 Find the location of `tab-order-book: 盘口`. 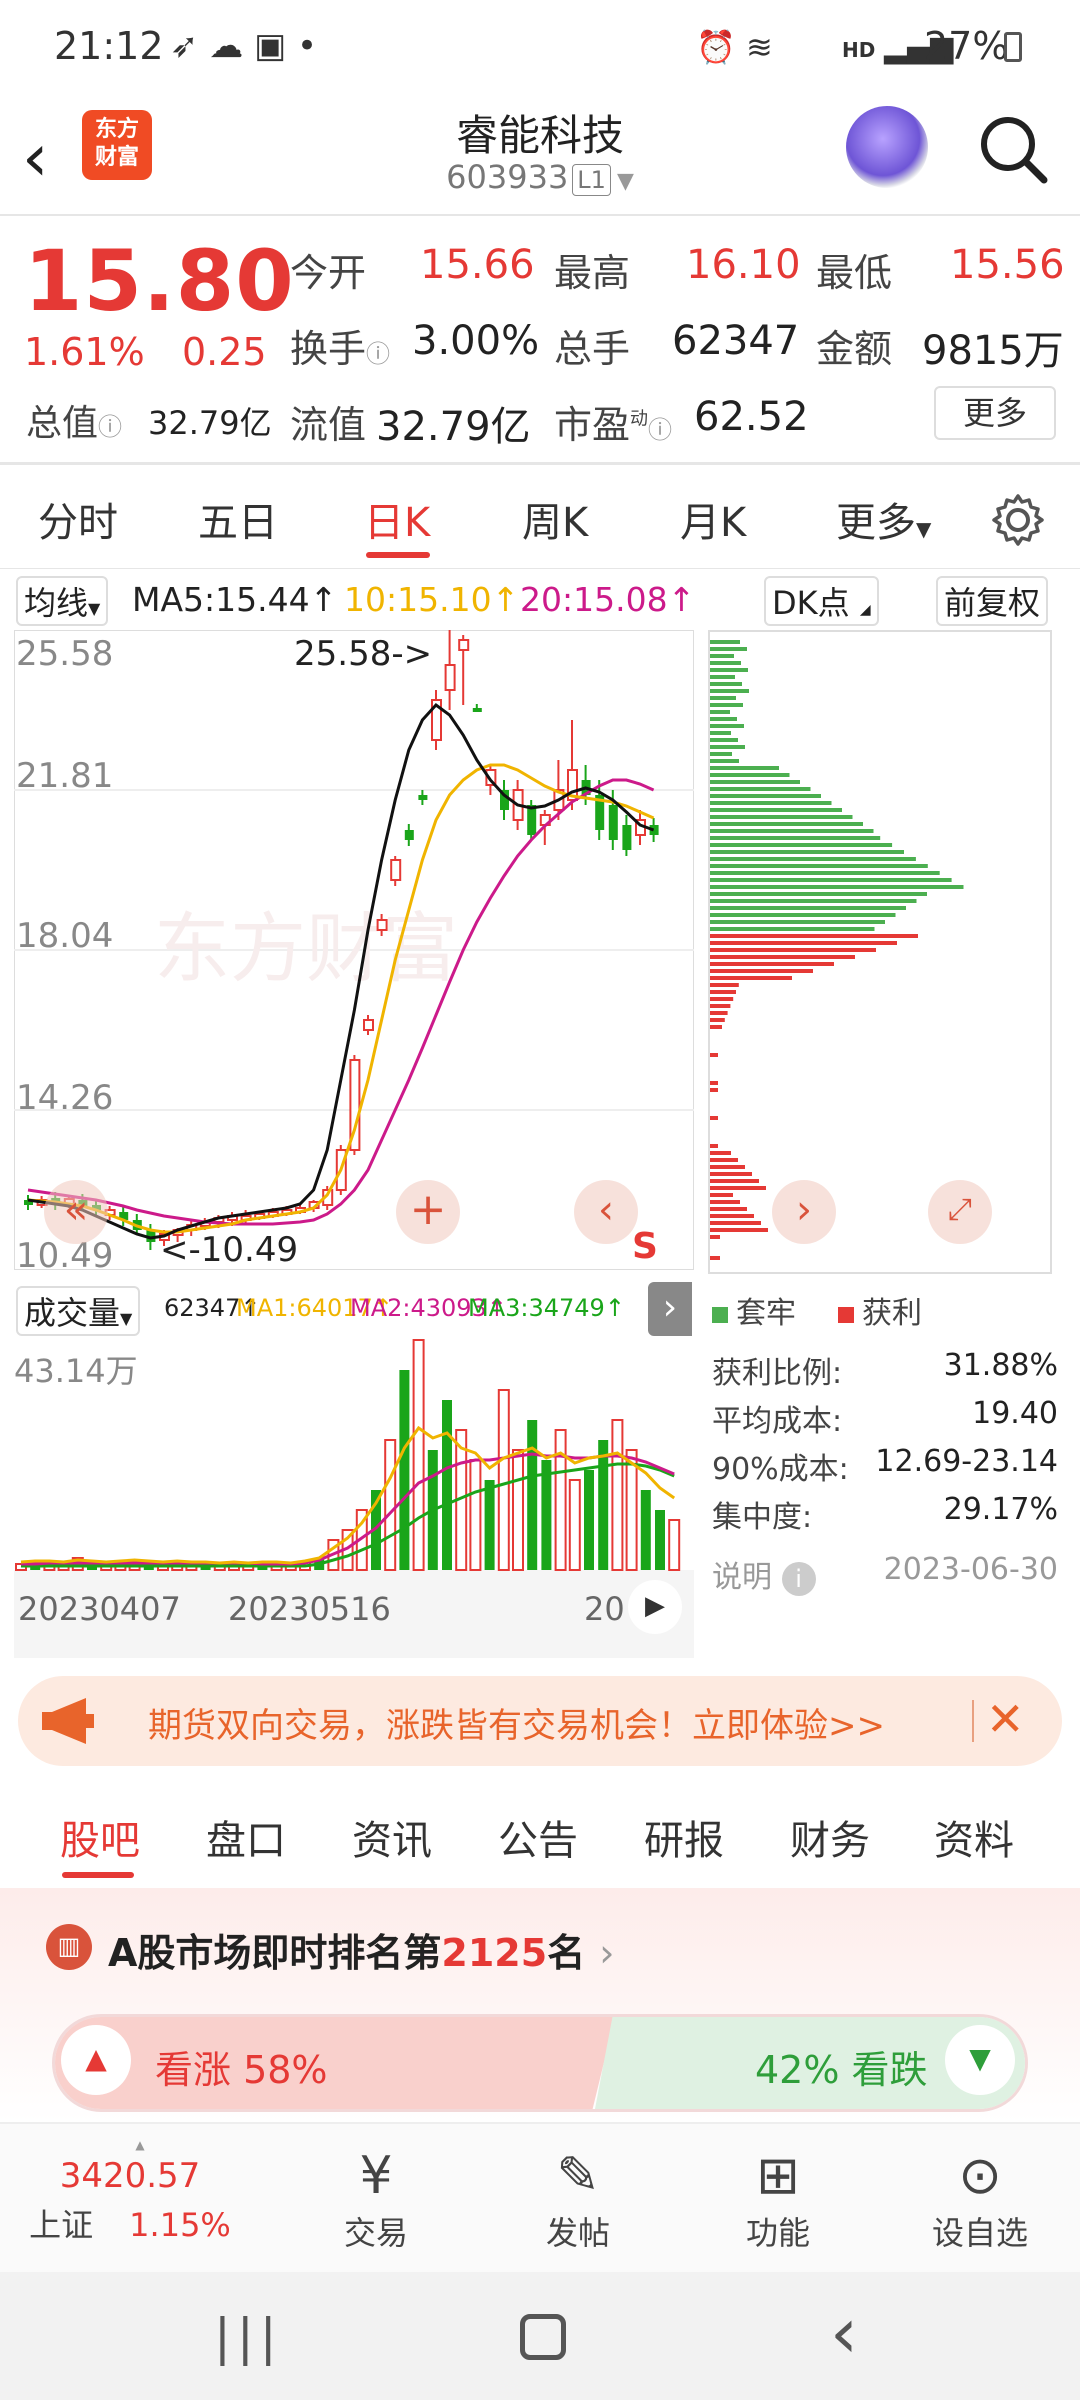

tab-order-book: 盘口 is located at coordinates (246, 1837).